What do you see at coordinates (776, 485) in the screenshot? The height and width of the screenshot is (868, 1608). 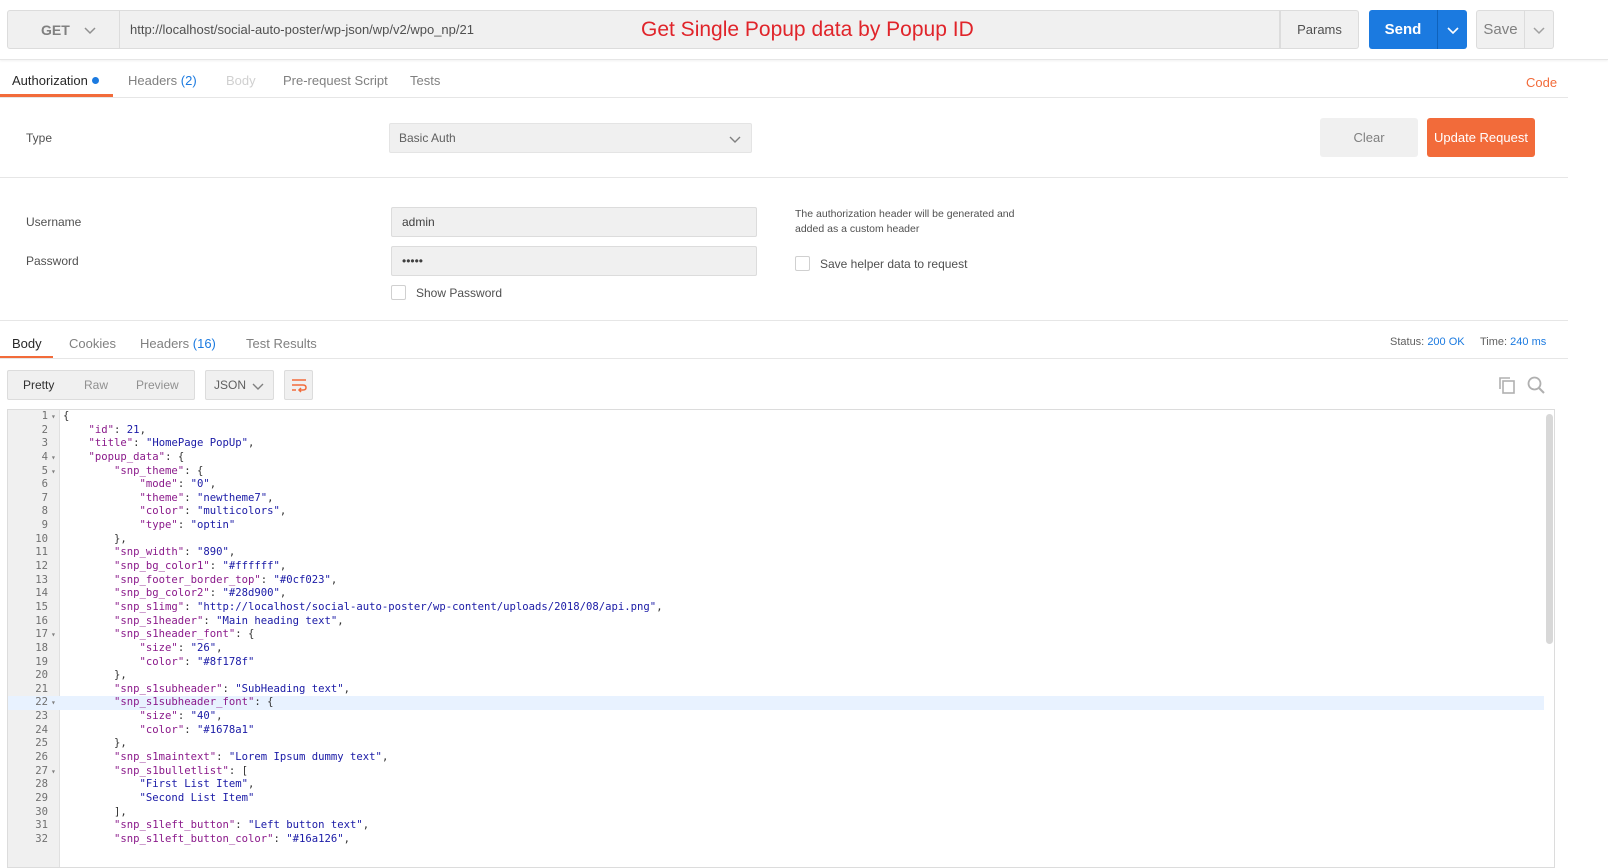 I see `code-line: 6 "mode": "0",` at bounding box center [776, 485].